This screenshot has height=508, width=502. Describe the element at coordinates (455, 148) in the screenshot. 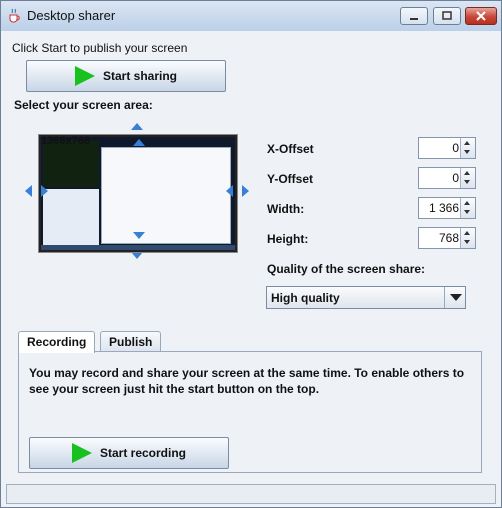

I see `x-offset-value: 0` at that location.